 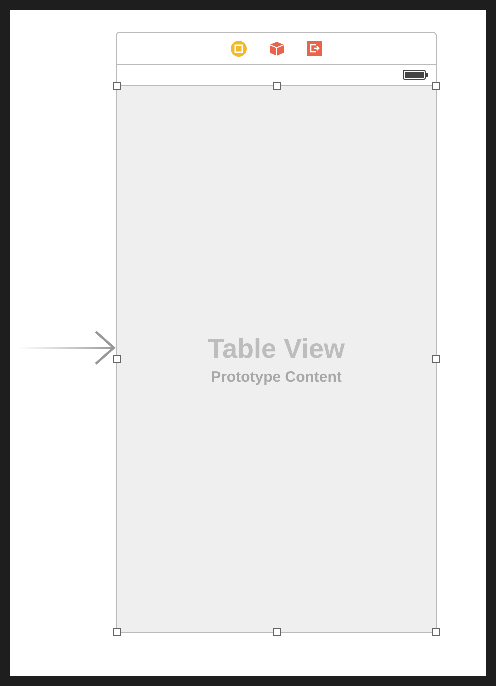 I want to click on cube-icon, so click(x=277, y=48).